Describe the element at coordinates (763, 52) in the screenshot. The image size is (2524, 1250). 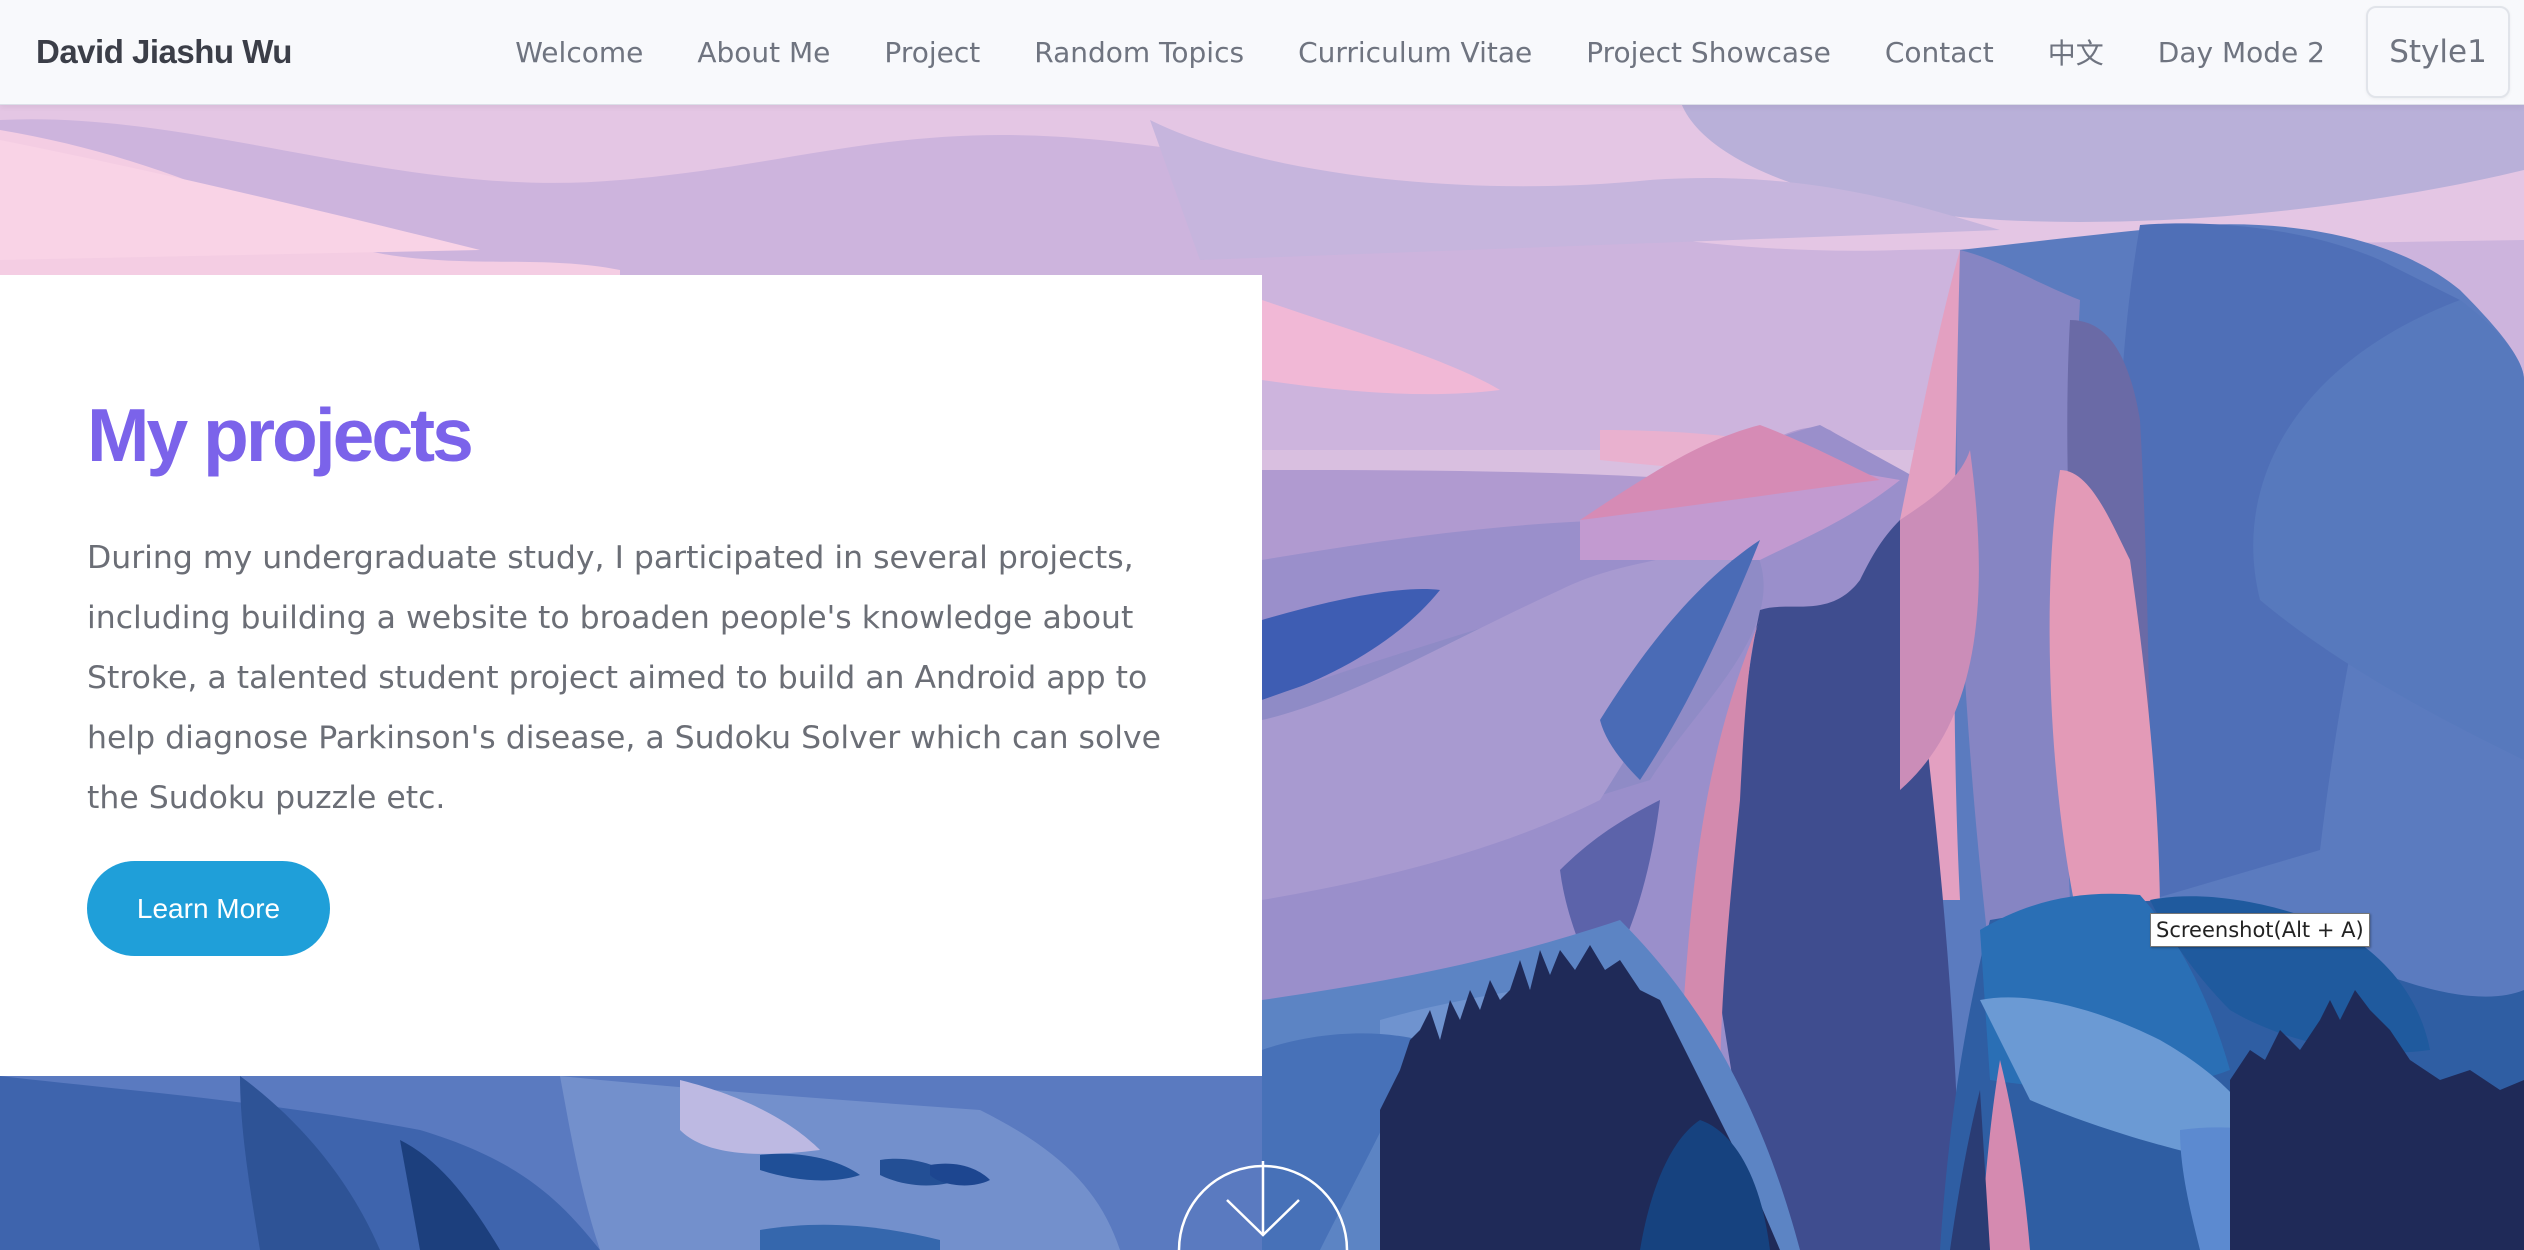
I see `nav-item-about-me: About Me` at that location.